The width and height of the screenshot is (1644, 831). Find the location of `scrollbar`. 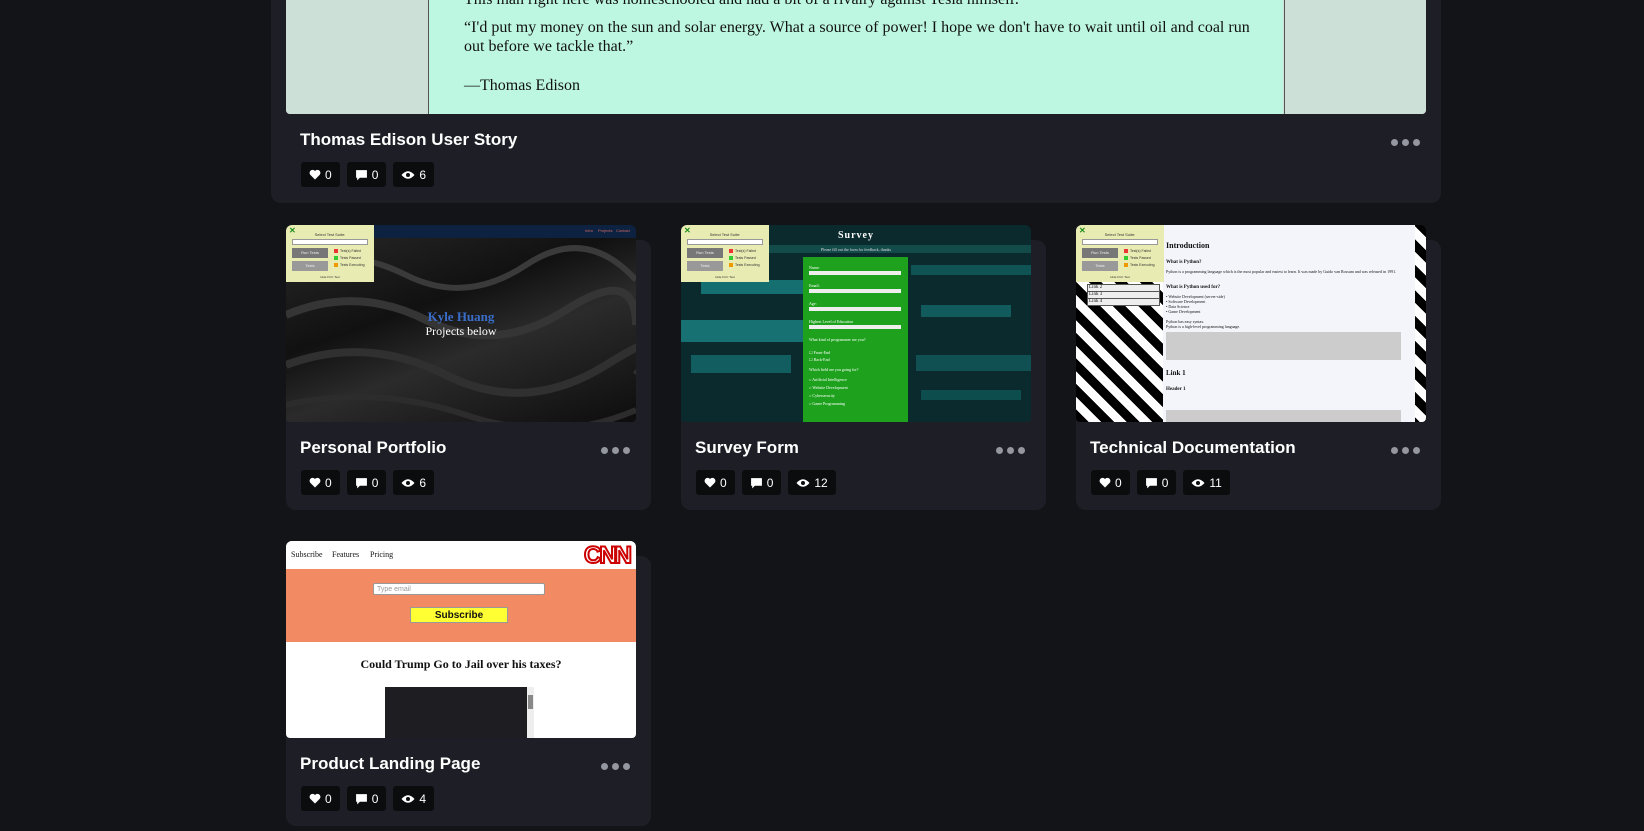

scrollbar is located at coordinates (530, 712).